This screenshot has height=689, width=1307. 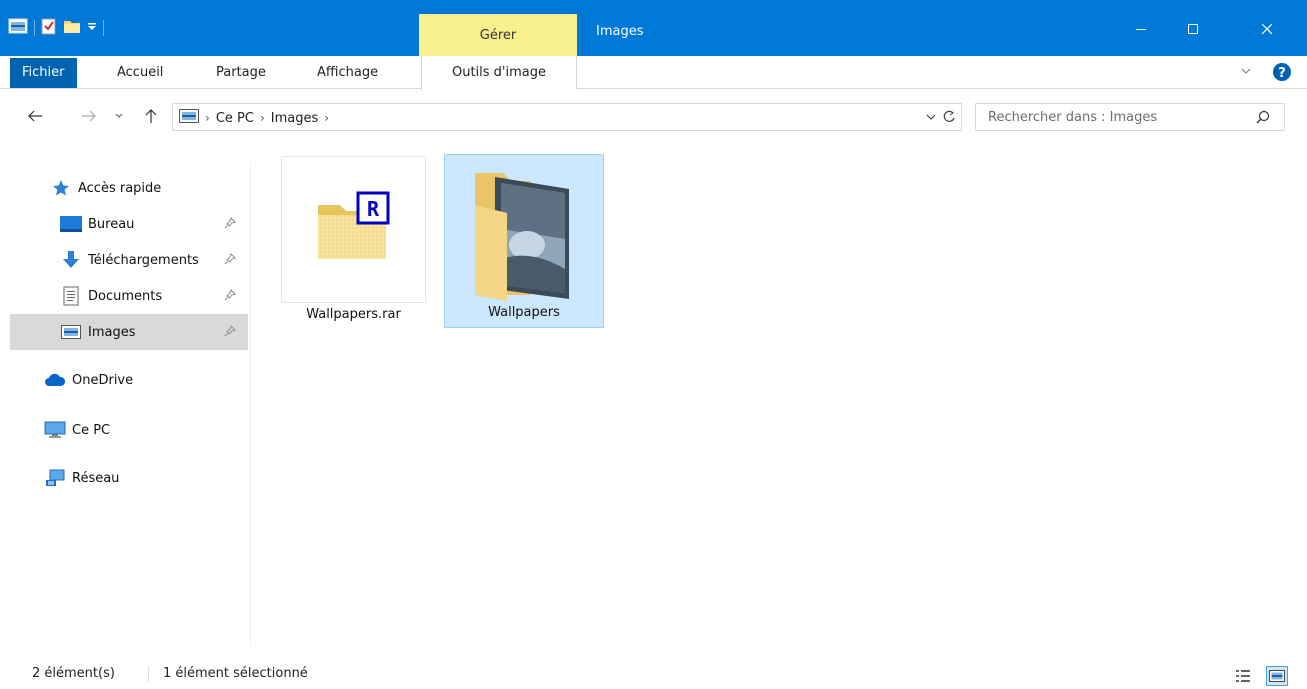 I want to click on file-name: Wallpapers, so click(x=524, y=312).